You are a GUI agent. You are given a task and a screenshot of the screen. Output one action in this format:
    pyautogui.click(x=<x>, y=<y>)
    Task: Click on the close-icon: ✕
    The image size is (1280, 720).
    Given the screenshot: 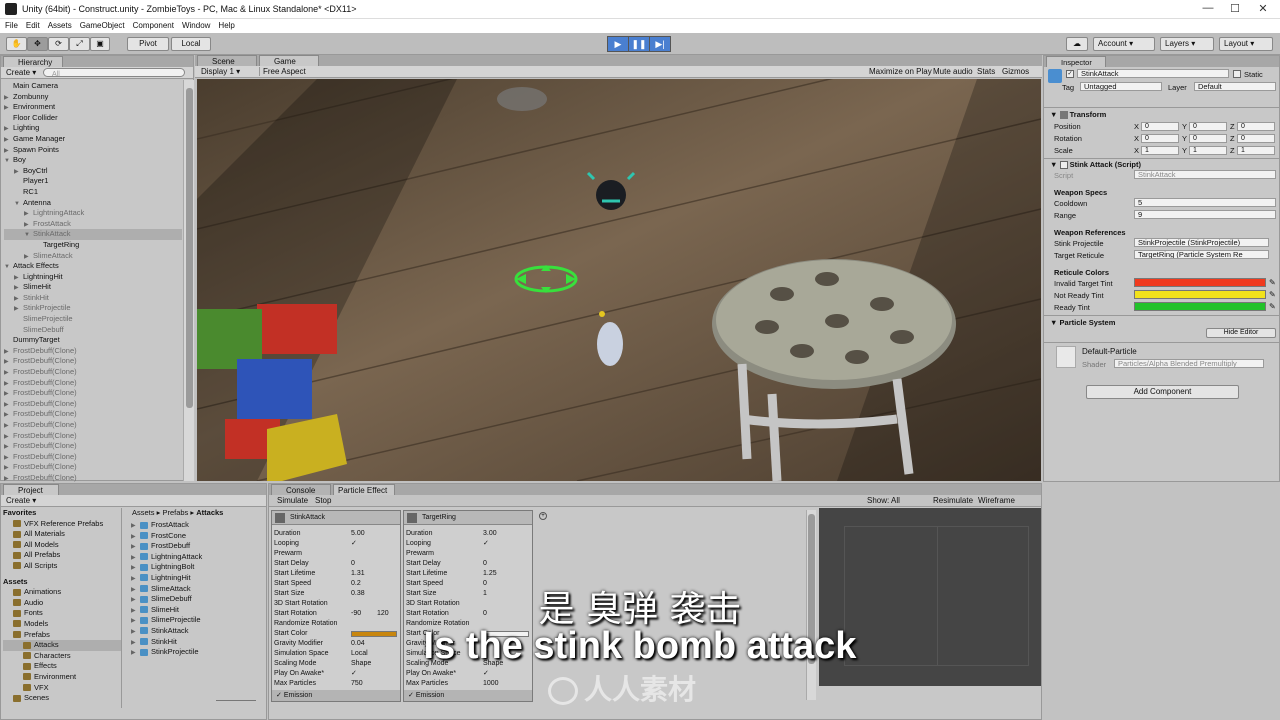 What is the action you would take?
    pyautogui.click(x=1263, y=9)
    